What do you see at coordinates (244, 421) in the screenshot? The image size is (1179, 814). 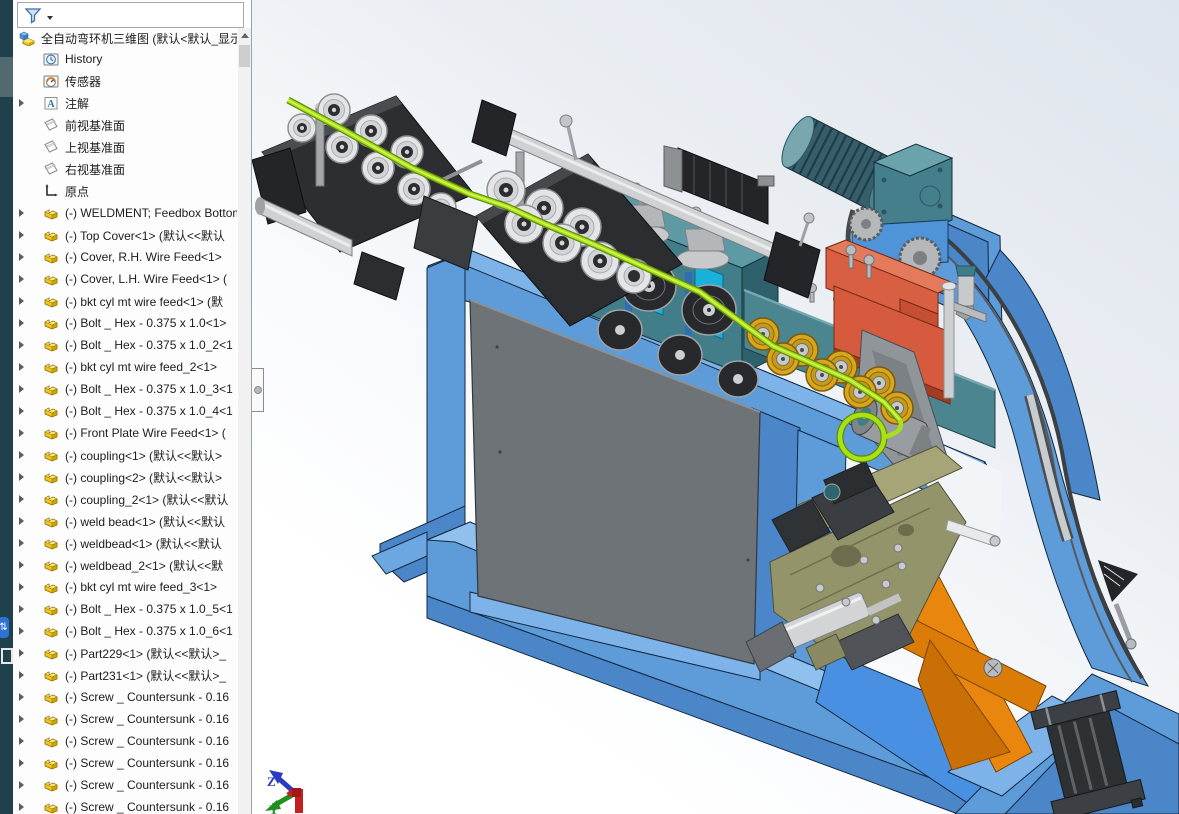 I see `tree-scrollbar` at bounding box center [244, 421].